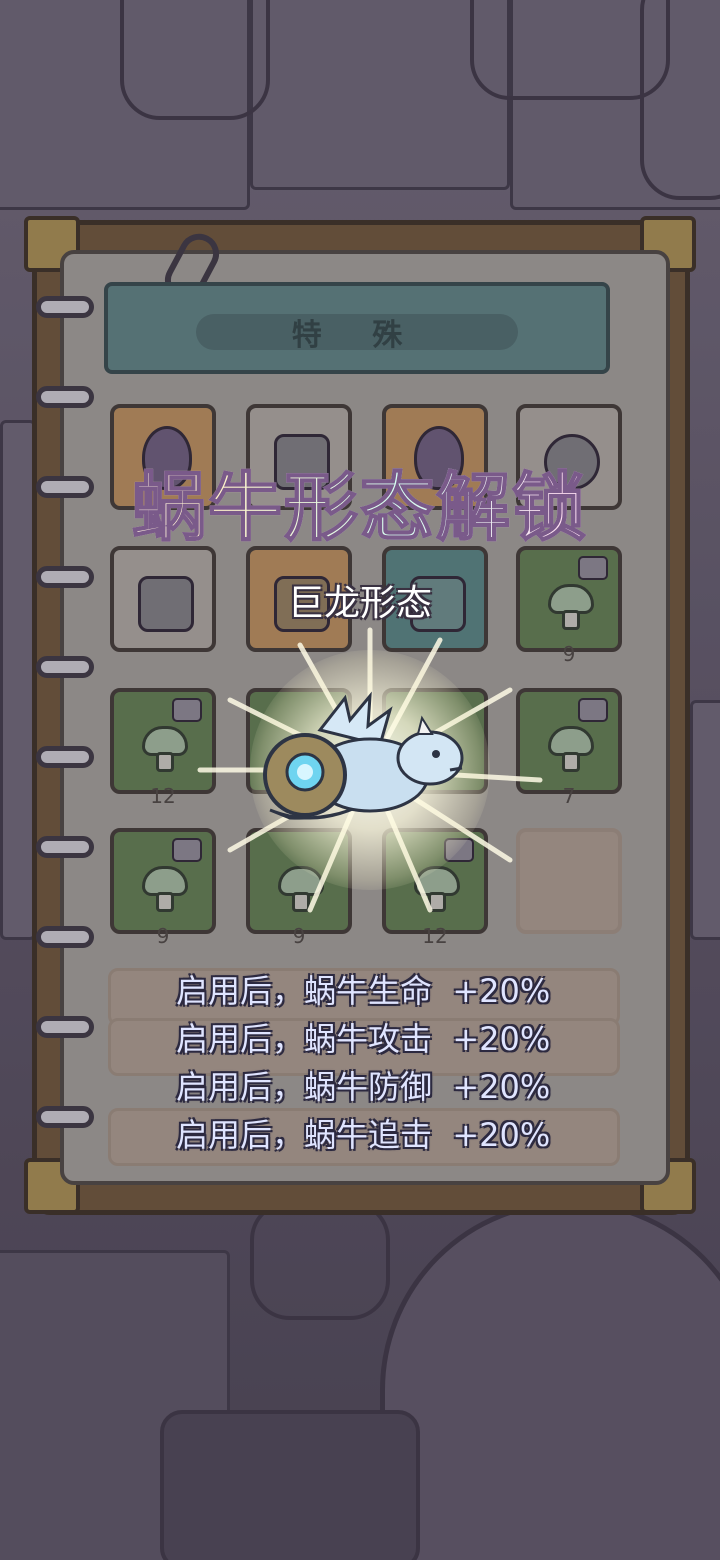 The height and width of the screenshot is (1560, 720). I want to click on bonus-line: 启用后，蜗牛追击 +20%, so click(363, 1133).